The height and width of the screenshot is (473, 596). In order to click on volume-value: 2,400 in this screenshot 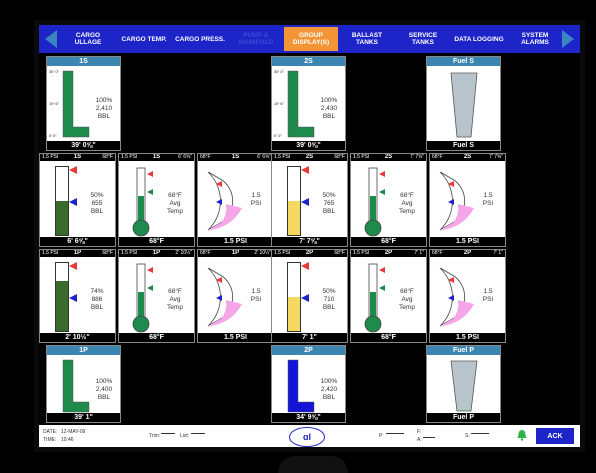, I will do `click(104, 389)`.